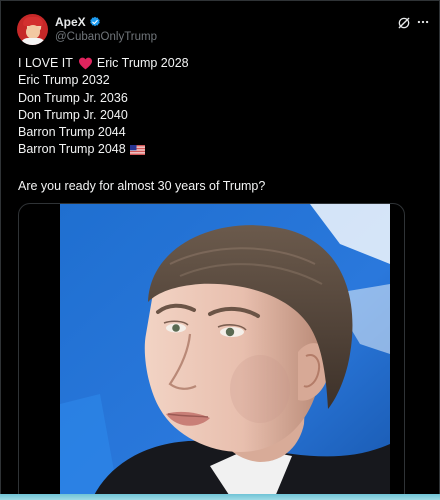 The image size is (440, 500). Describe the element at coordinates (218, 149) in the screenshot. I see `post-line: Barron Trump 2048` at that location.